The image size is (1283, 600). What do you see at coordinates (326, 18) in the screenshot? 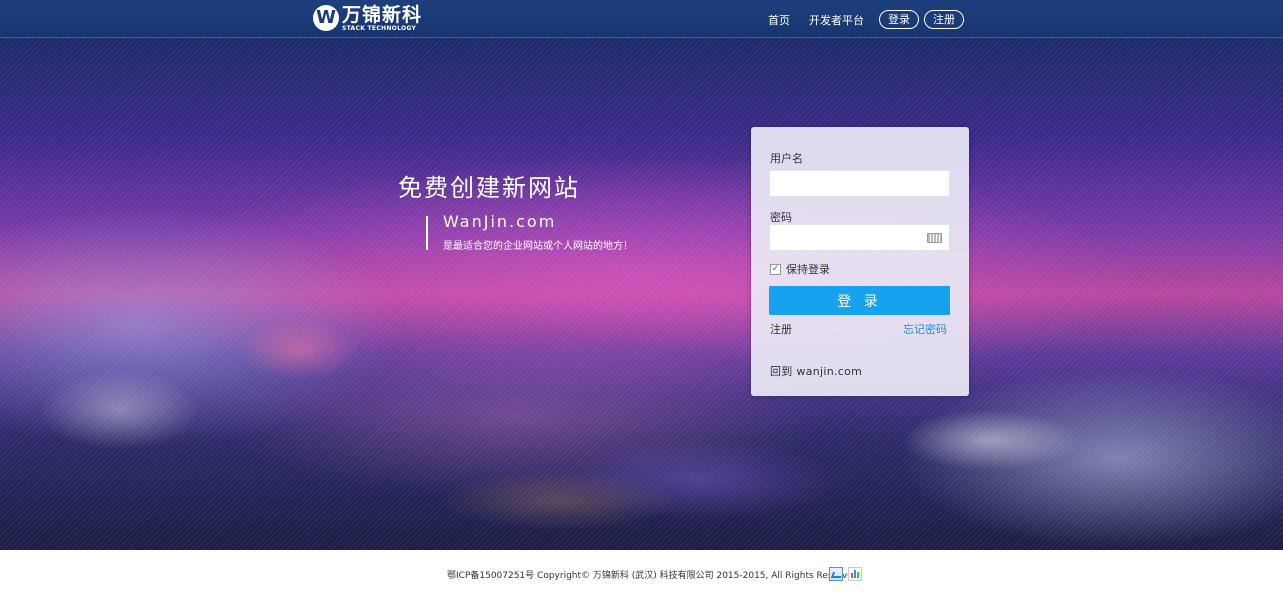
I see `logo-mark-icon: W` at bounding box center [326, 18].